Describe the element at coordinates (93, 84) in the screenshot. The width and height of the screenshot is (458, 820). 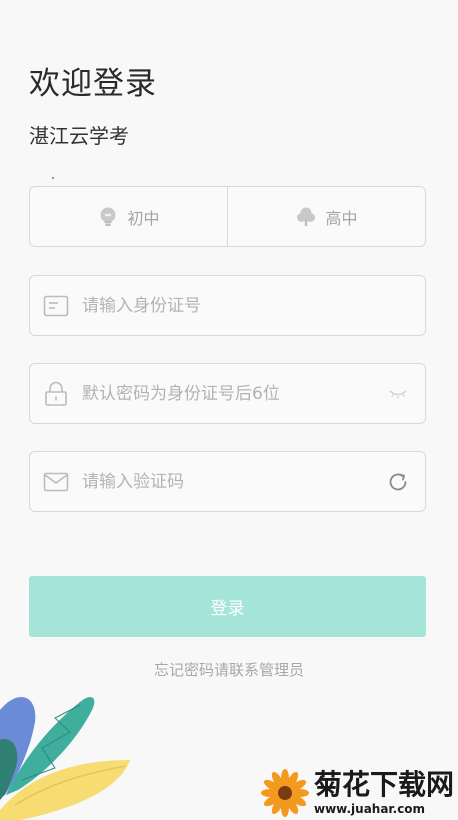
I see `page-title: 欢迎登录` at that location.